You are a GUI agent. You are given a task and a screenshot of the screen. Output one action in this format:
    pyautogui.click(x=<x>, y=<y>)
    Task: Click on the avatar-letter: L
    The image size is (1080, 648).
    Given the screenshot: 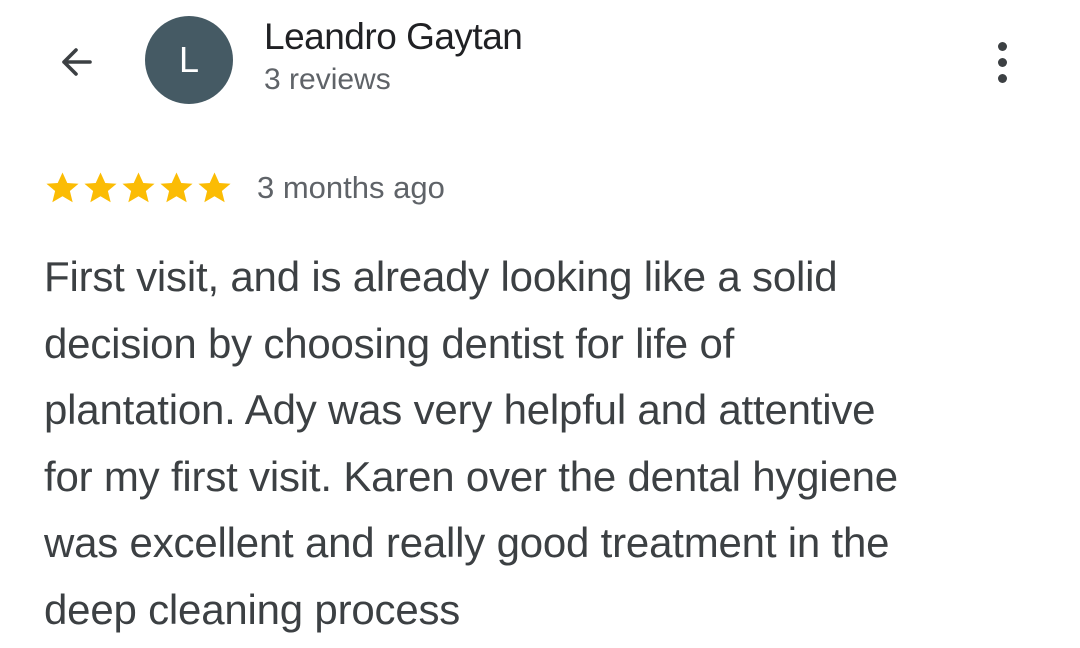 What is the action you would take?
    pyautogui.click(x=189, y=59)
    